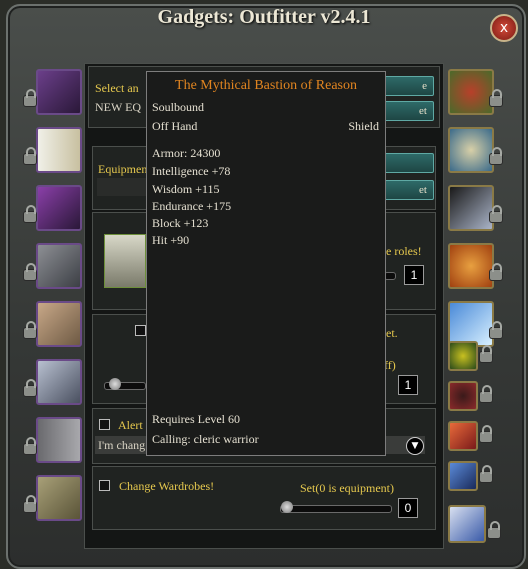 The height and width of the screenshot is (569, 528). Describe the element at coordinates (178, 107) in the screenshot. I see `item-binding: Soulbound` at that location.